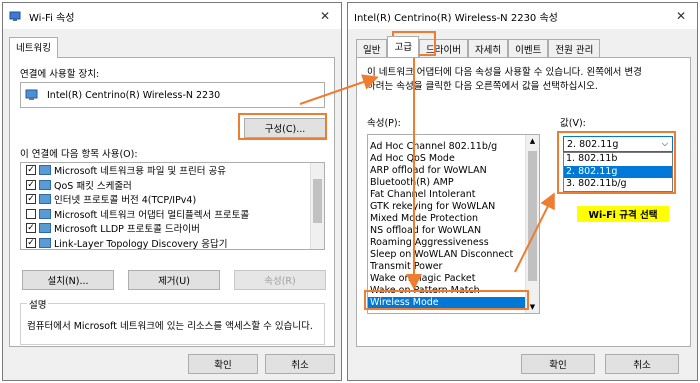 The image size is (700, 383). Describe the element at coordinates (15, 16) in the screenshot. I see `wifi-adapter-icon` at that location.